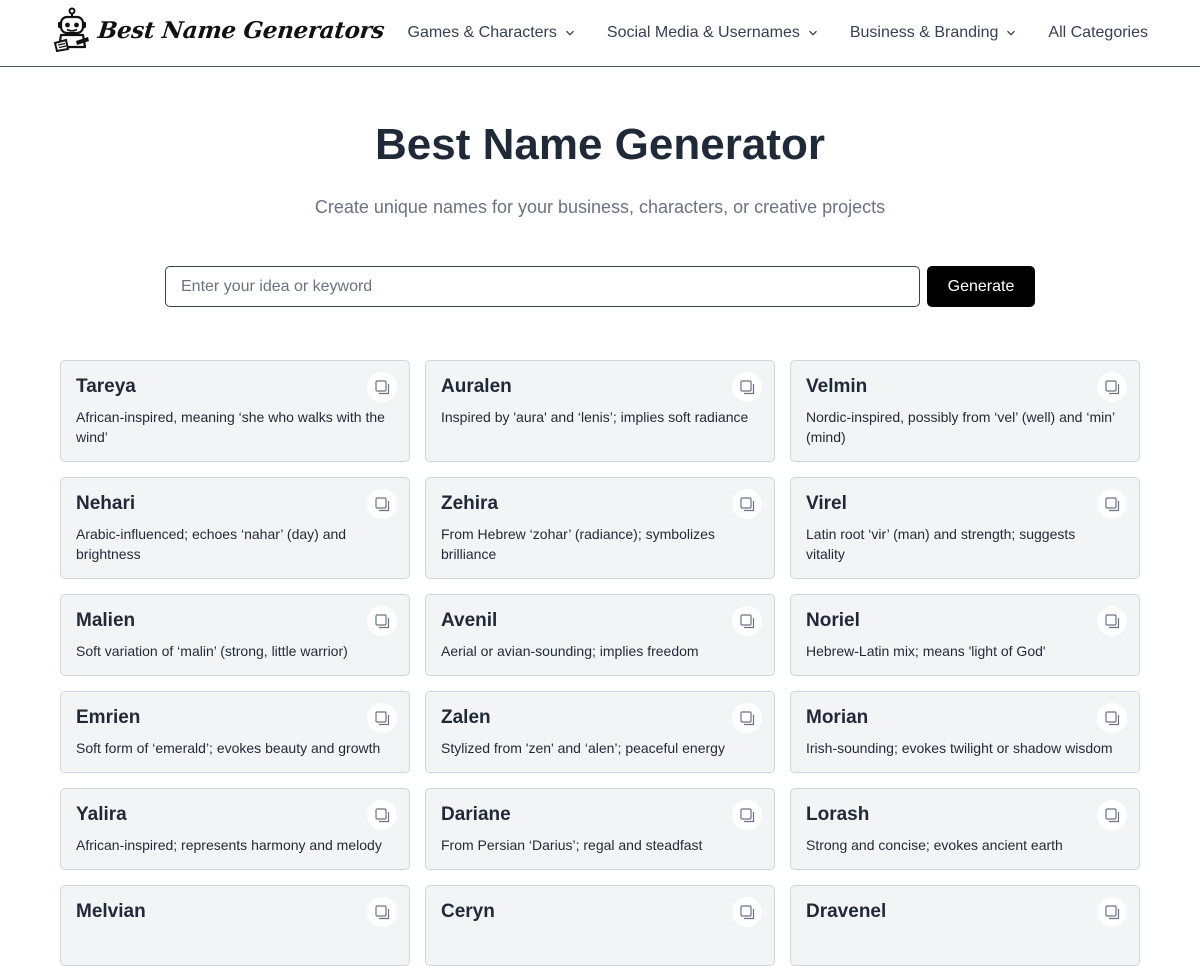 The image size is (1200, 966). I want to click on nav-item-all-categories: All Categories, so click(1098, 33).